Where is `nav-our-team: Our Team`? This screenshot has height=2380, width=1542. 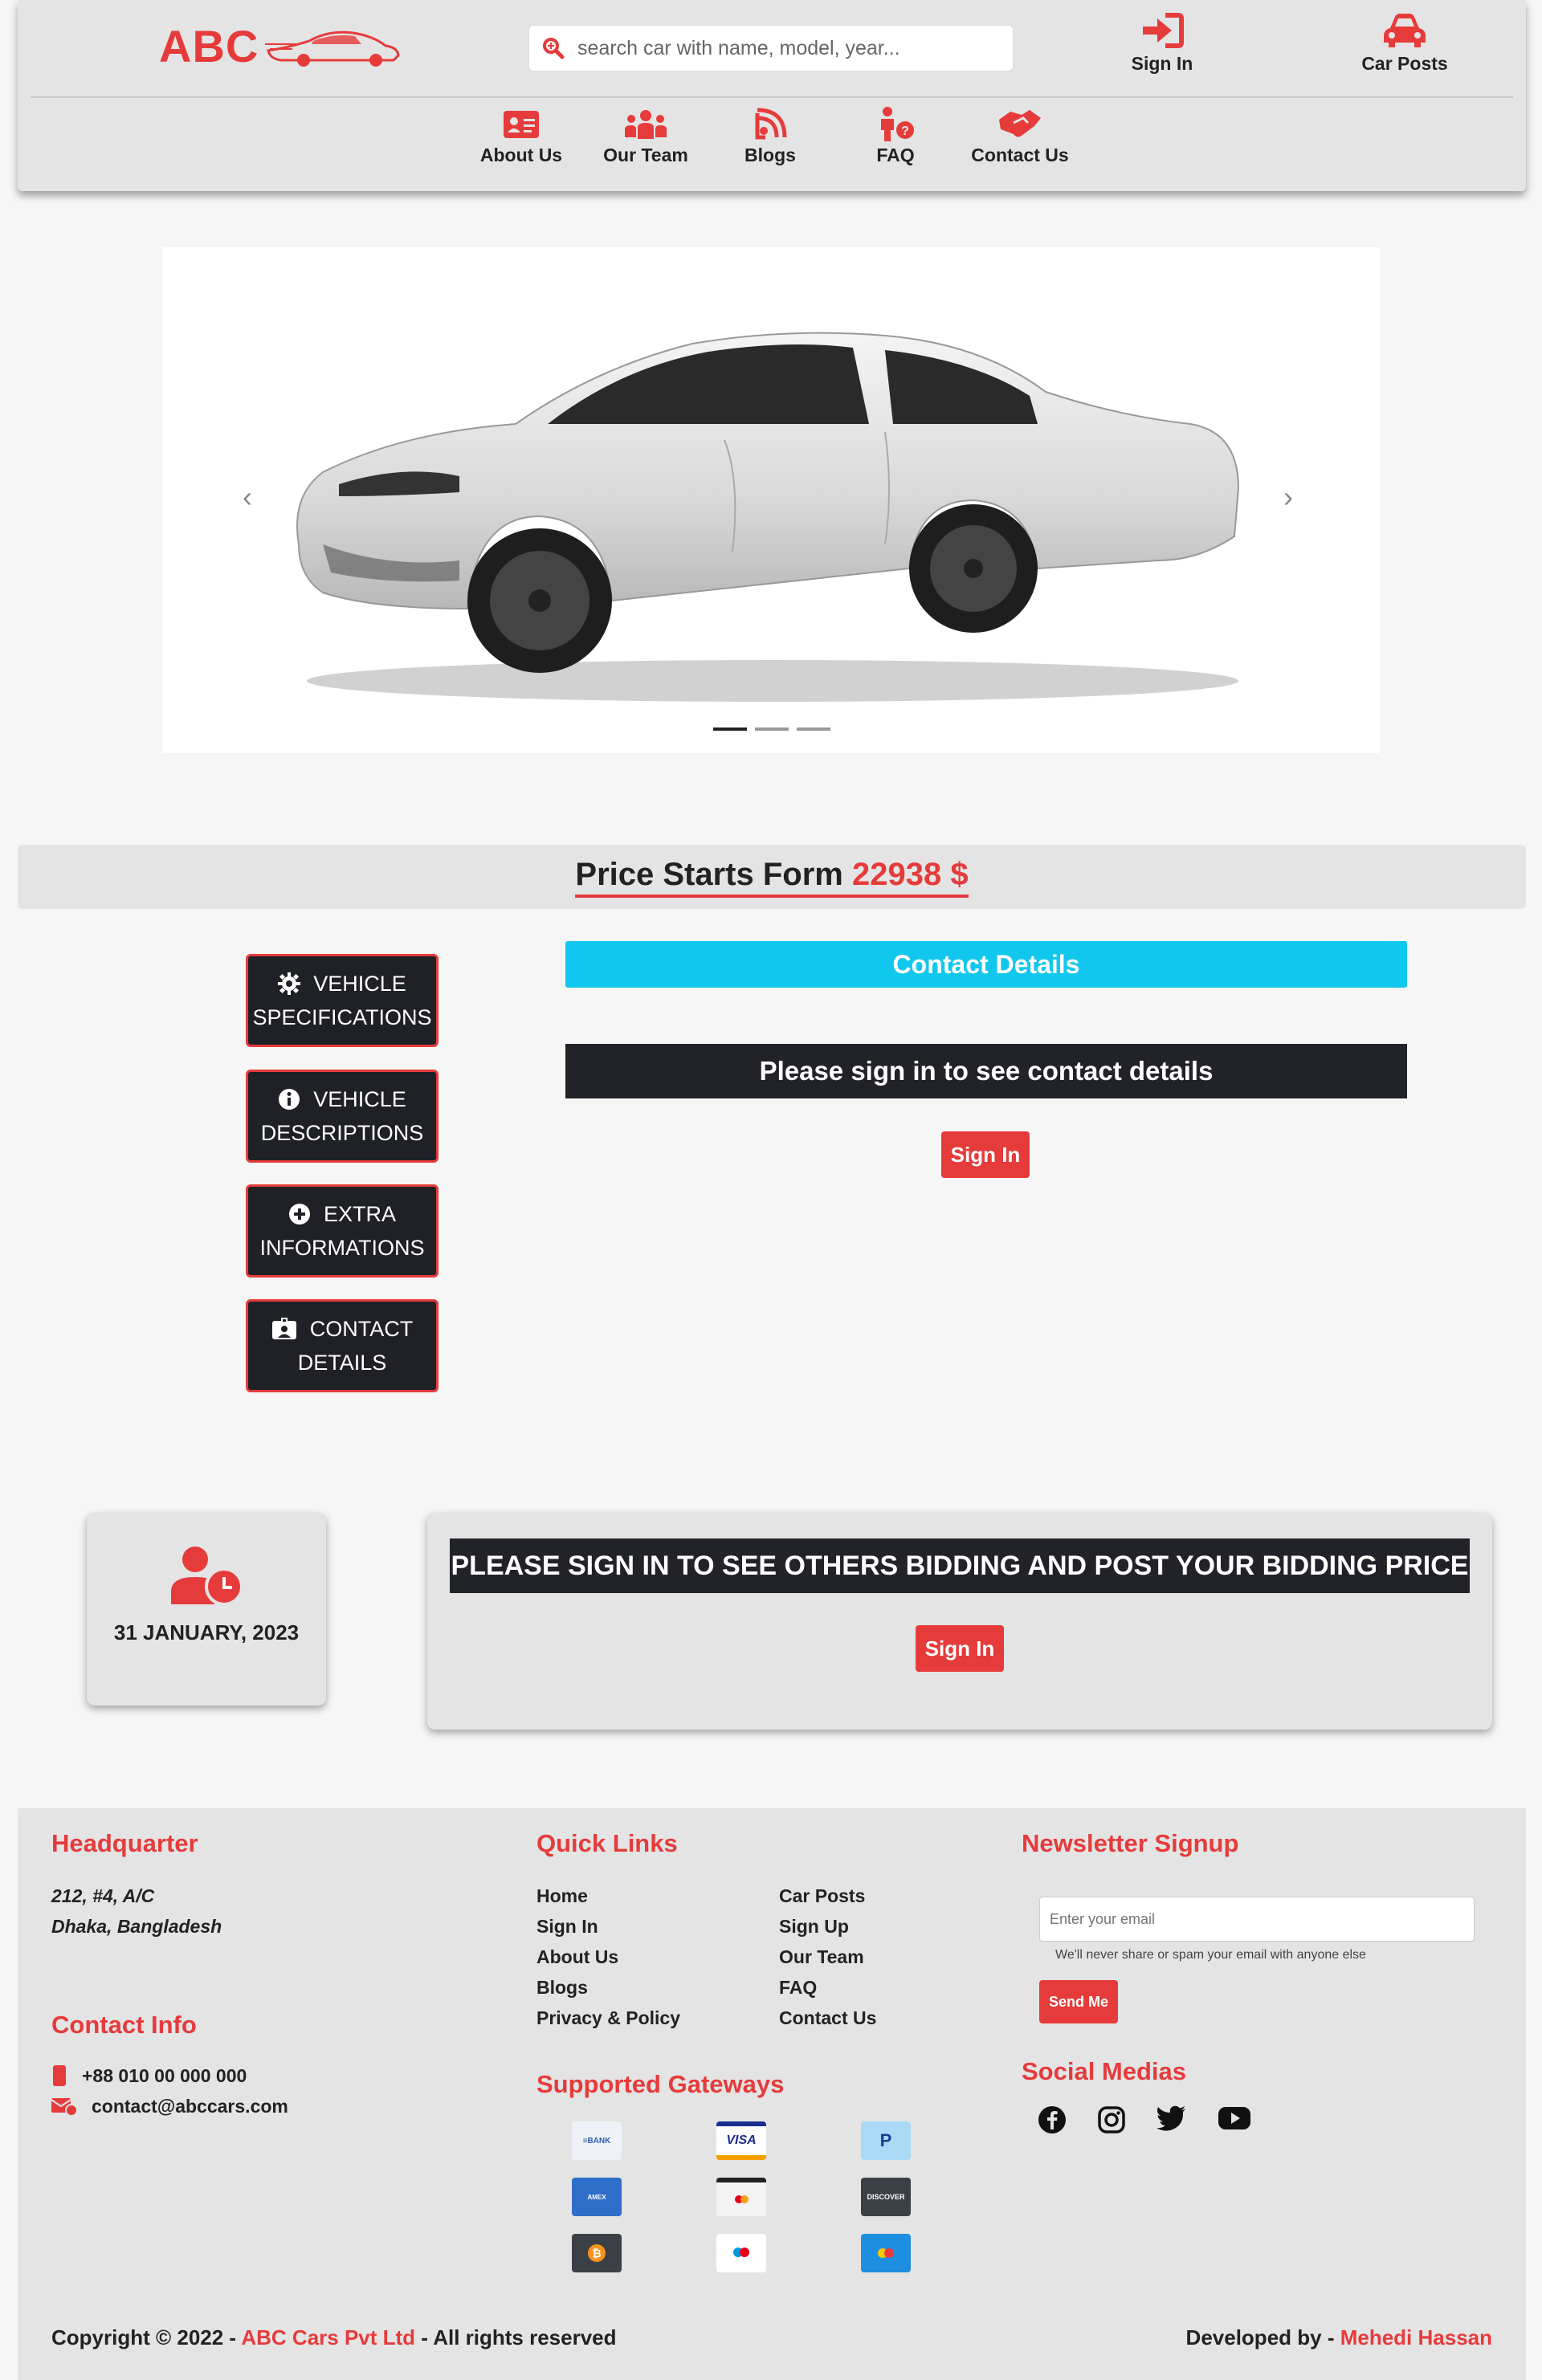
nav-our-team: Our Team is located at coordinates (646, 135).